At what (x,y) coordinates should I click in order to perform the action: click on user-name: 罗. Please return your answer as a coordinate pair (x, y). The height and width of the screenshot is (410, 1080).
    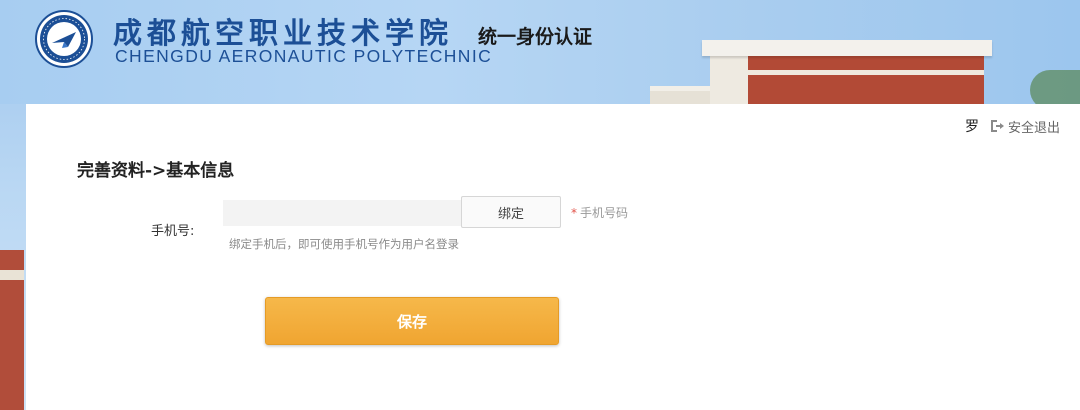
    Looking at the image, I should click on (971, 127).